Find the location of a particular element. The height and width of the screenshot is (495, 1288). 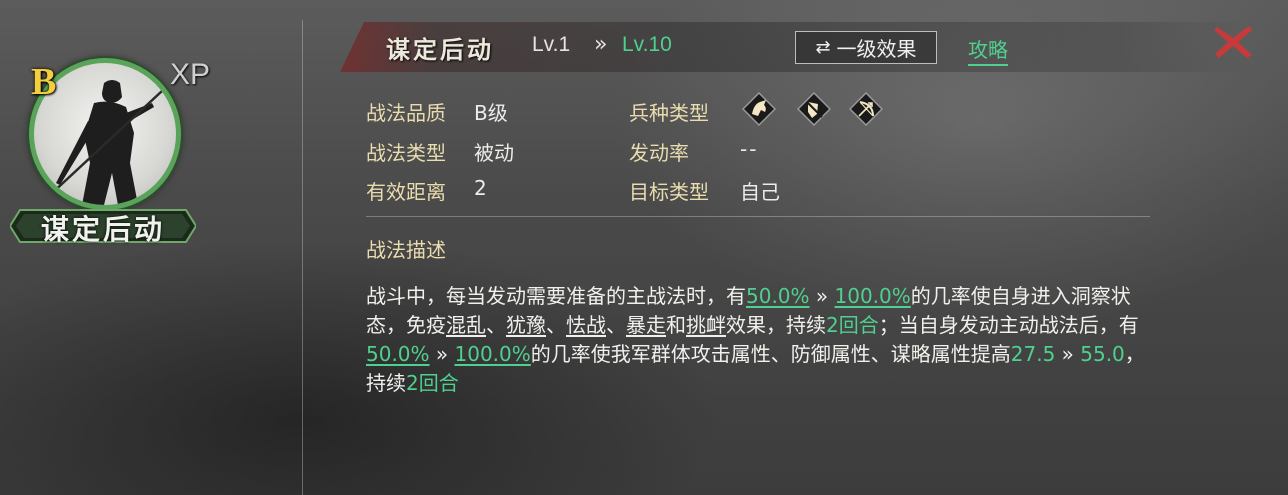

desc-text: 的几率使我军群体攻击属性、防御属性、谋略属性提高 is located at coordinates (770, 354).